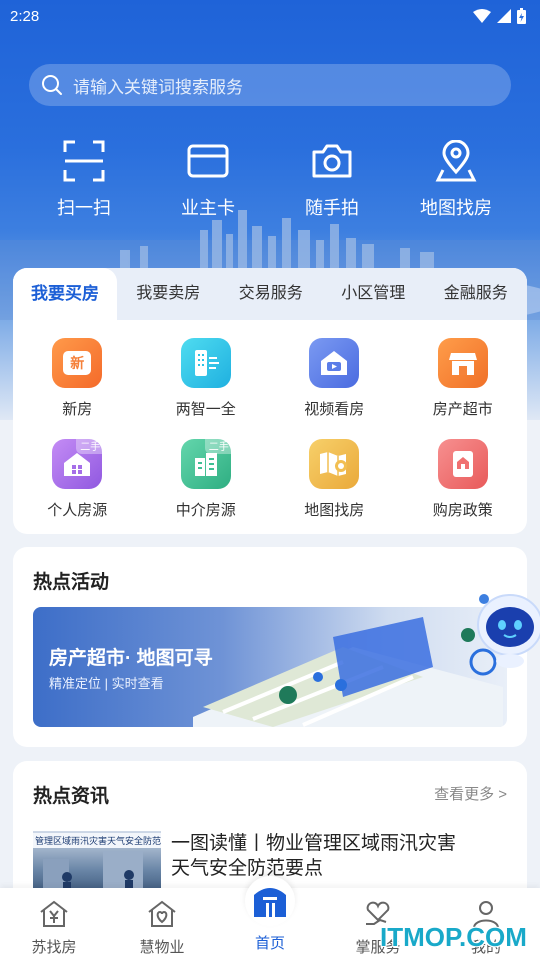 The image size is (540, 960). Describe the element at coordinates (131, 658) in the screenshot. I see `banner-title: 房产超市· 地图可寻` at that location.